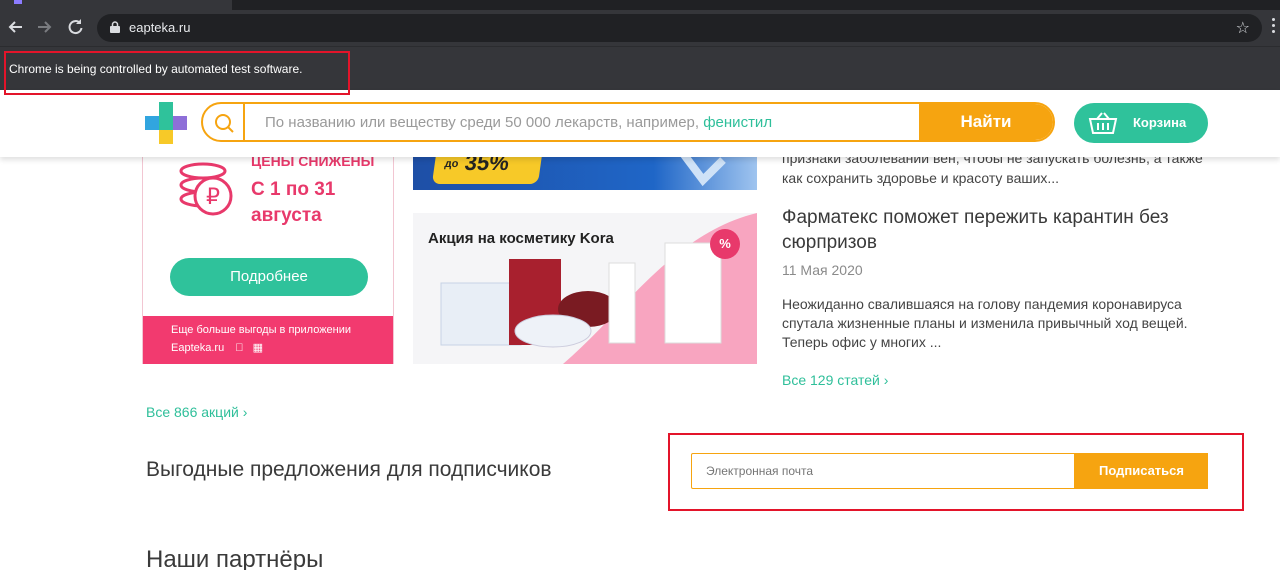  What do you see at coordinates (585, 288) in the screenshot?
I see `kora-banner: Акция на косметику Kora %` at bounding box center [585, 288].